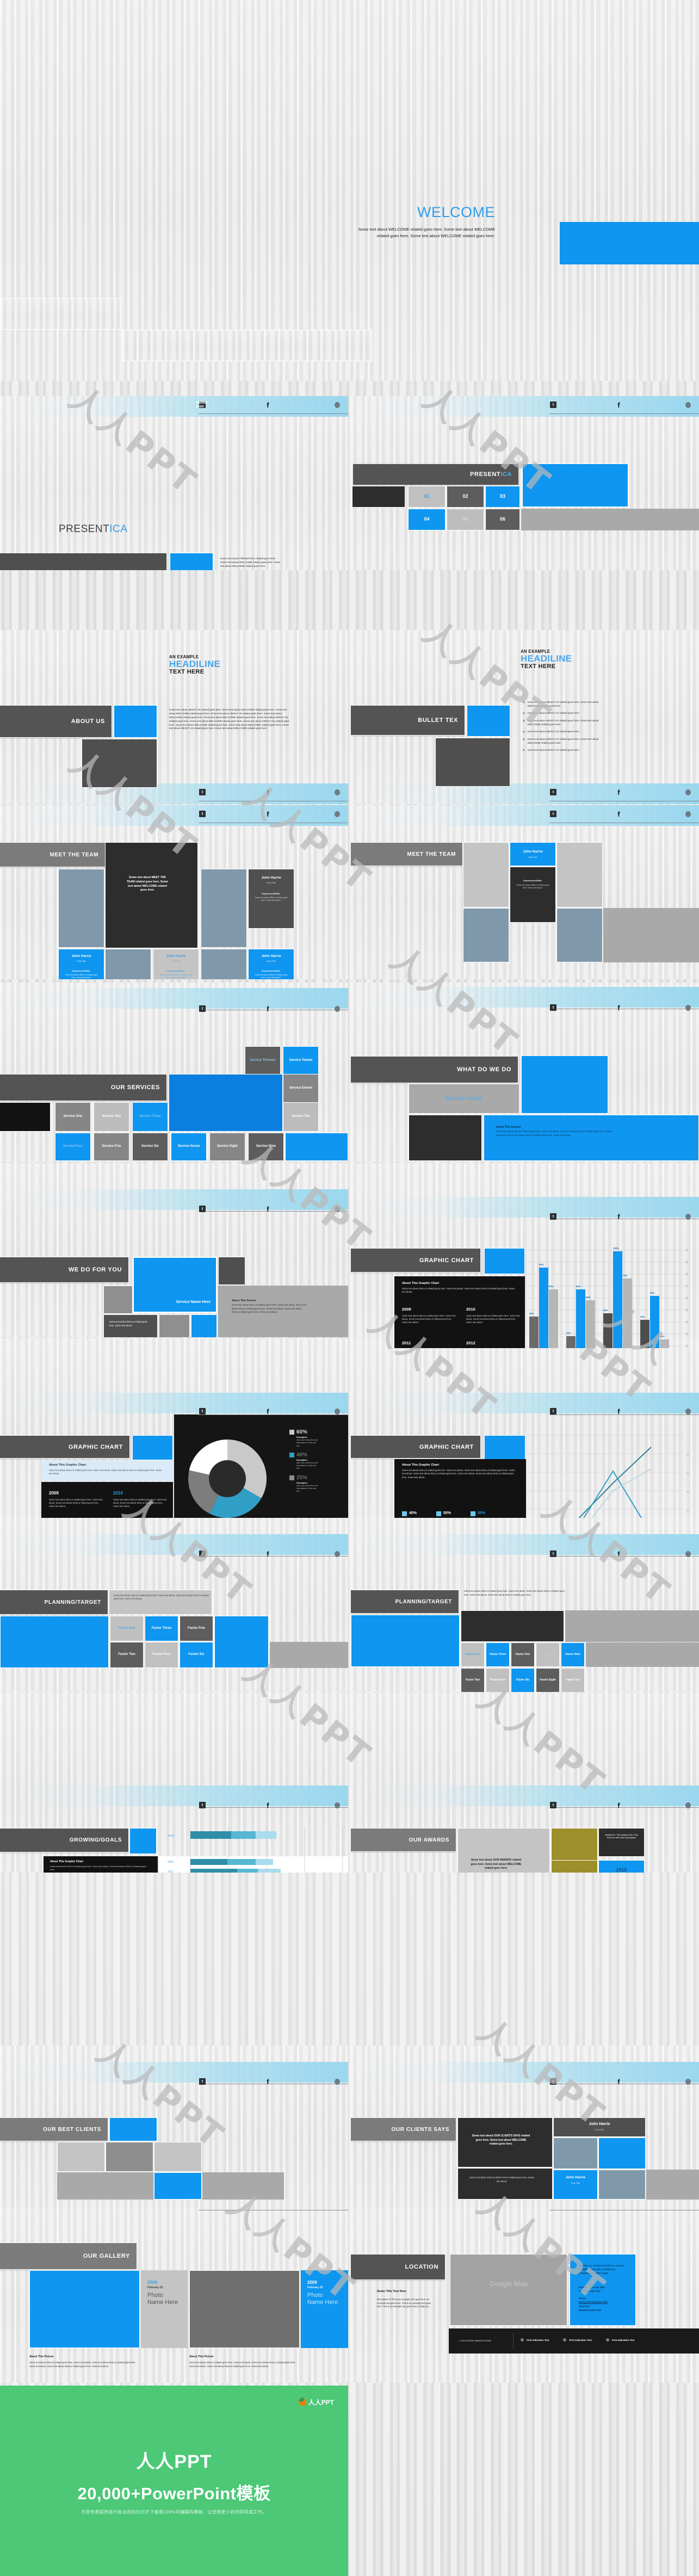 The height and width of the screenshot is (2576, 699). What do you see at coordinates (548, 1680) in the screenshot?
I see `factor-tile-eight: Factor Eight` at bounding box center [548, 1680].